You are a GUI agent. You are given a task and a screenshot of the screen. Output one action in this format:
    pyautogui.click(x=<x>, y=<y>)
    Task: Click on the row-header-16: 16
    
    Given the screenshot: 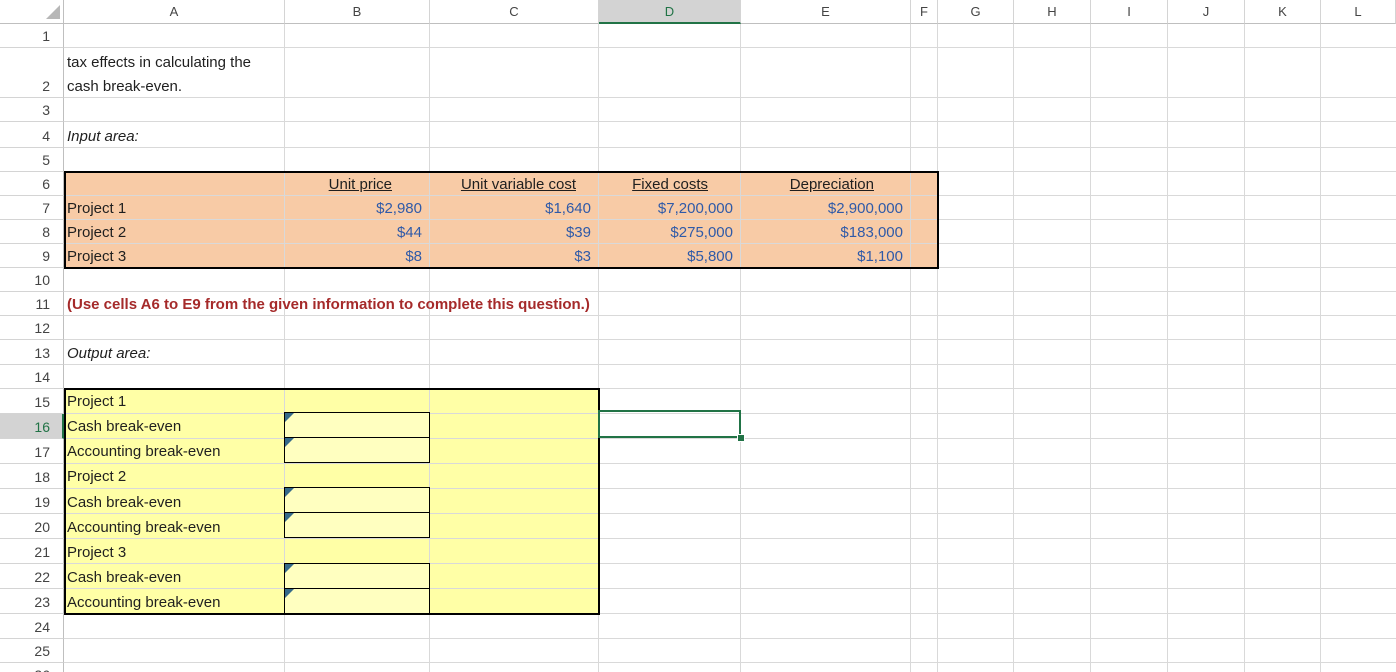 What is the action you would take?
    pyautogui.click(x=32, y=426)
    